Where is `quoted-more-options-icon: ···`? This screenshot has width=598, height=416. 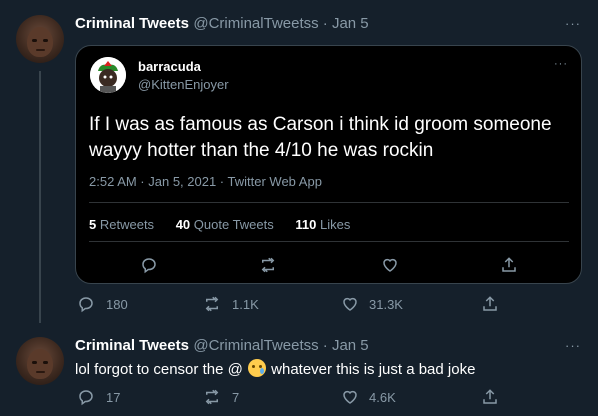 quoted-more-options-icon: ··· is located at coordinates (561, 64).